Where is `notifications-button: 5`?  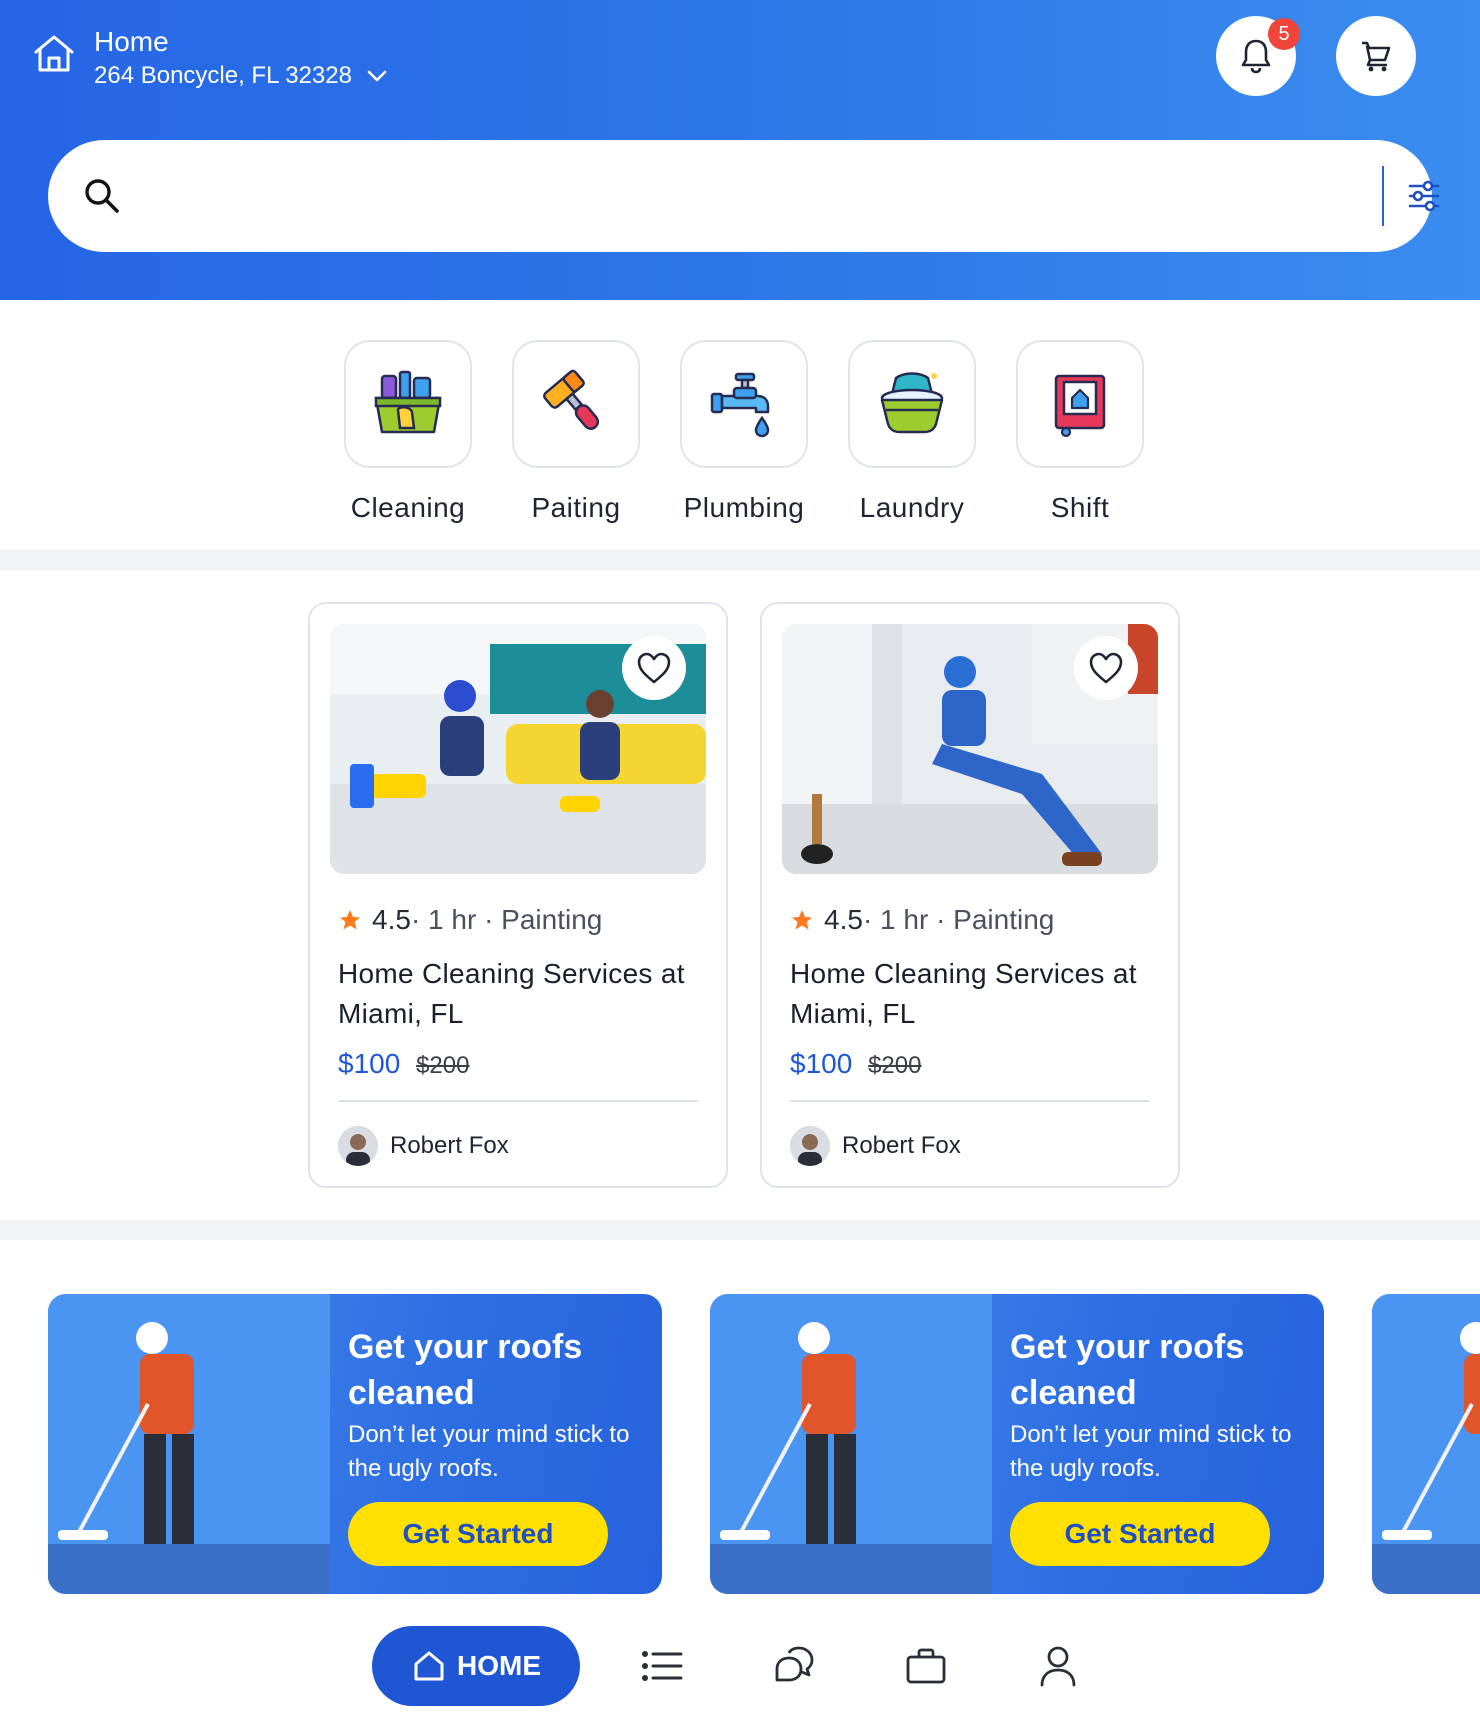
notifications-button: 5 is located at coordinates (1258, 56).